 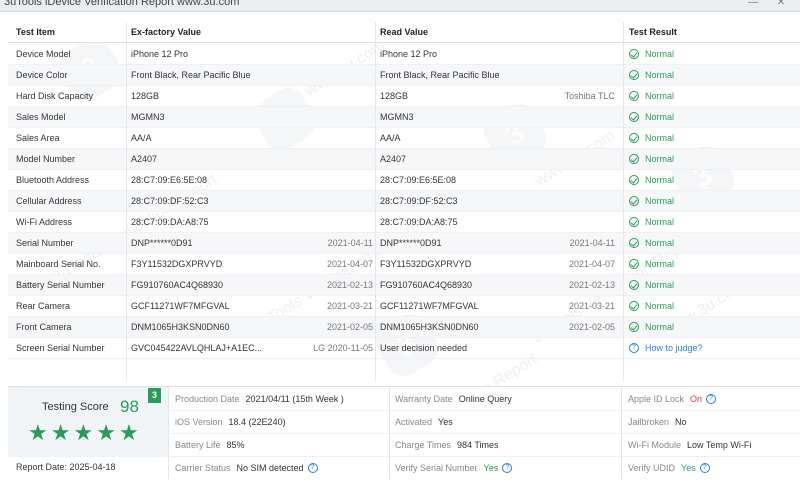 What do you see at coordinates (160, 54) in the screenshot?
I see `row-factory-value: iPhone 12 Pro` at bounding box center [160, 54].